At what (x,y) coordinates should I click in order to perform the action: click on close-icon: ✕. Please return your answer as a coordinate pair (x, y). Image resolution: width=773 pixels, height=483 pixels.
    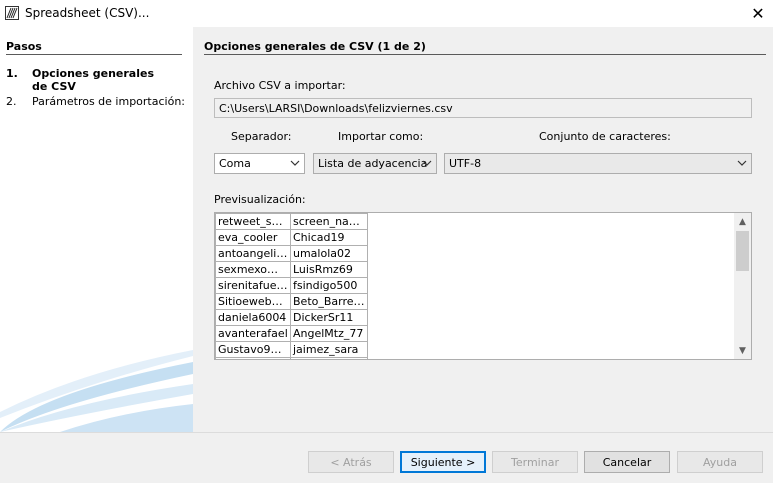
    Looking at the image, I should click on (758, 13).